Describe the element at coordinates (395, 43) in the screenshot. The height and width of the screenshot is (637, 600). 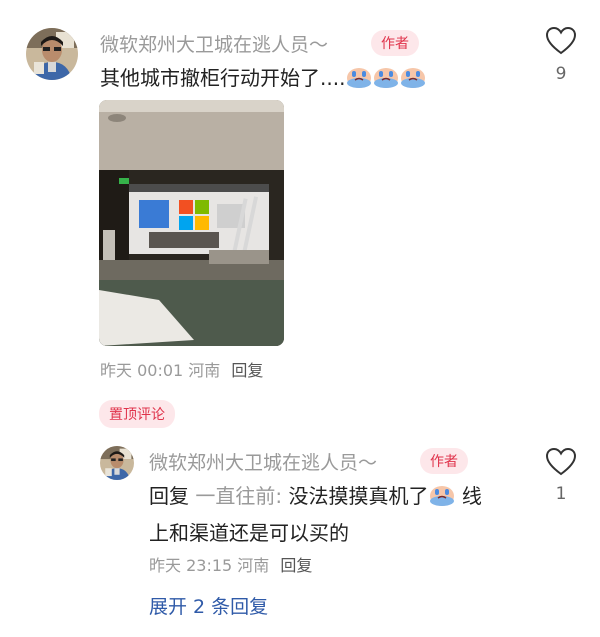
I see `author-badge: 作者` at that location.